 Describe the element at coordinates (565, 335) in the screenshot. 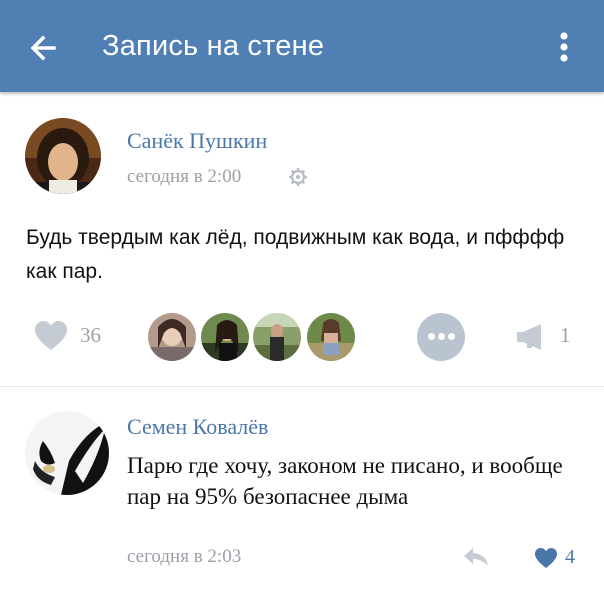

I see `share-count: 1` at that location.